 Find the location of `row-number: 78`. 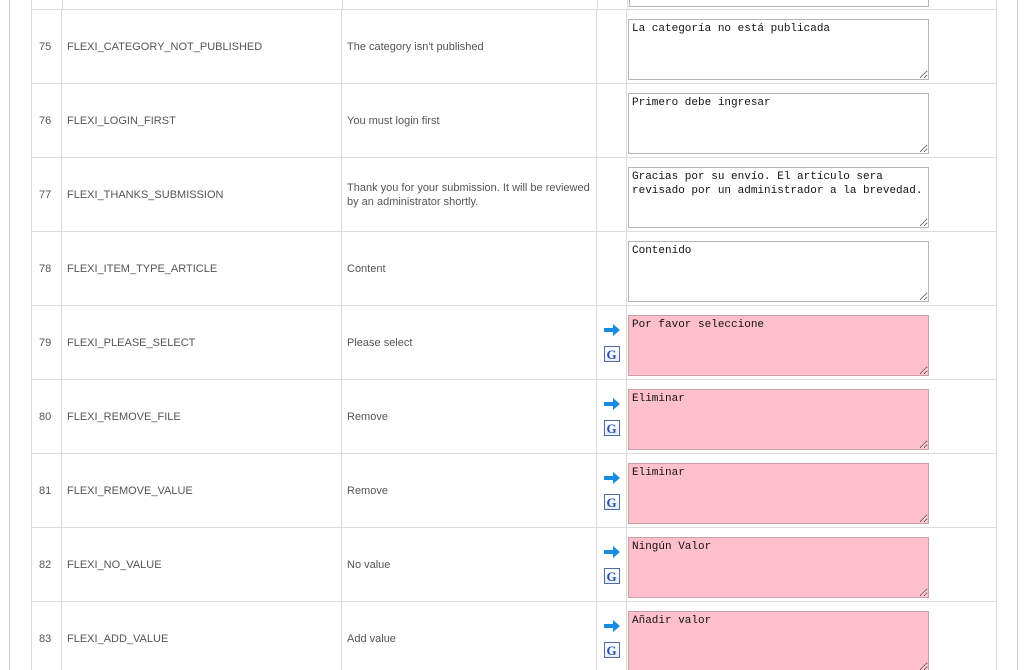

row-number: 78 is located at coordinates (47, 268).